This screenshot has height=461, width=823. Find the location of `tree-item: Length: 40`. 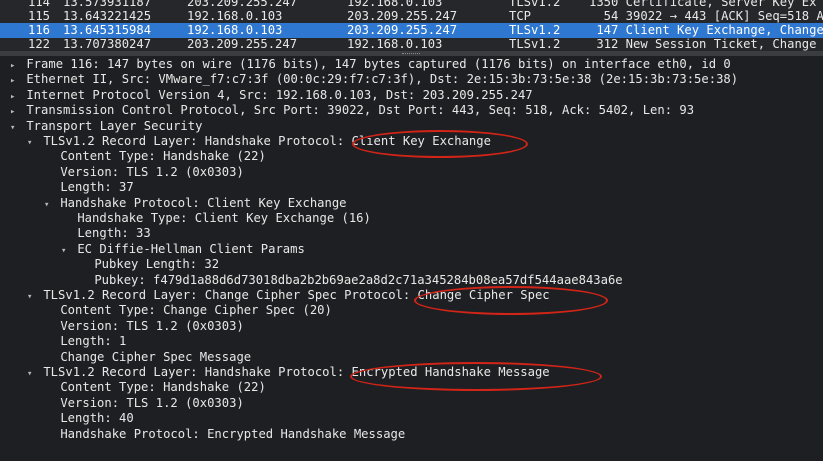

tree-item: Length: 40 is located at coordinates (89, 418).